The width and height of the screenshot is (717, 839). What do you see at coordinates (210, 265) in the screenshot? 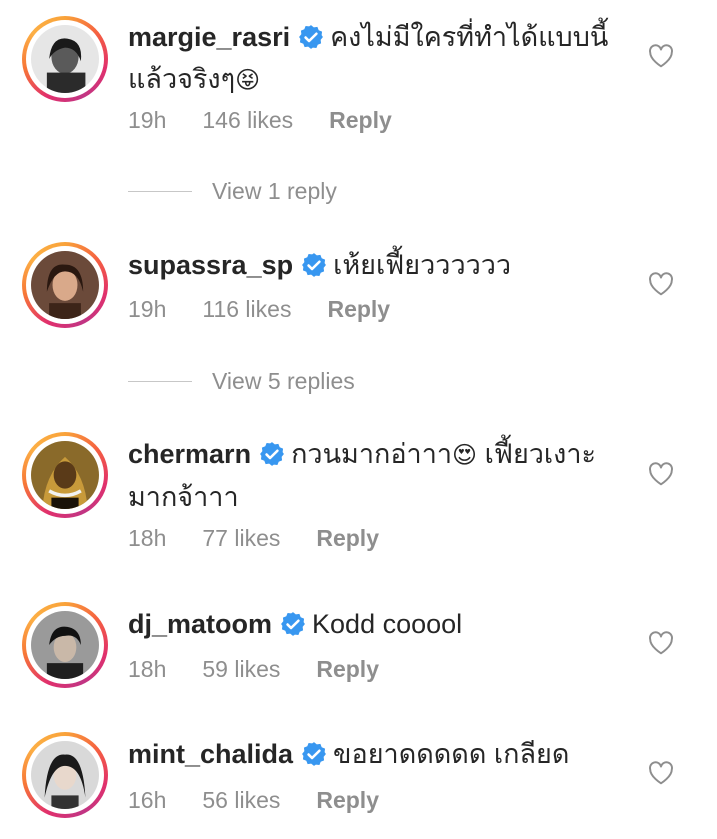
I see `username: supassra_sp` at bounding box center [210, 265].